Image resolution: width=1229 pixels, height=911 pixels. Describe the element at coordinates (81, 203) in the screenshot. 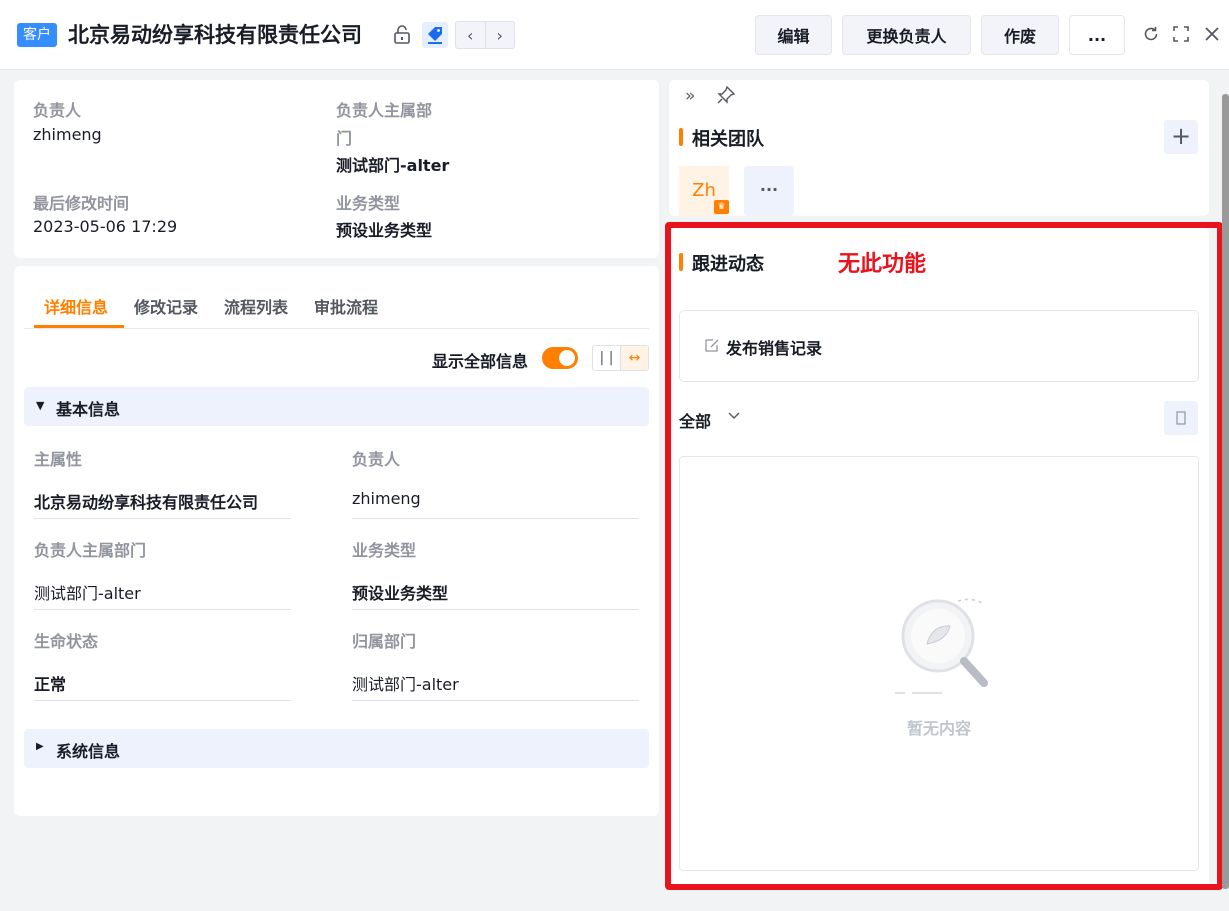

I see `modified-label: 最后修改时间` at that location.